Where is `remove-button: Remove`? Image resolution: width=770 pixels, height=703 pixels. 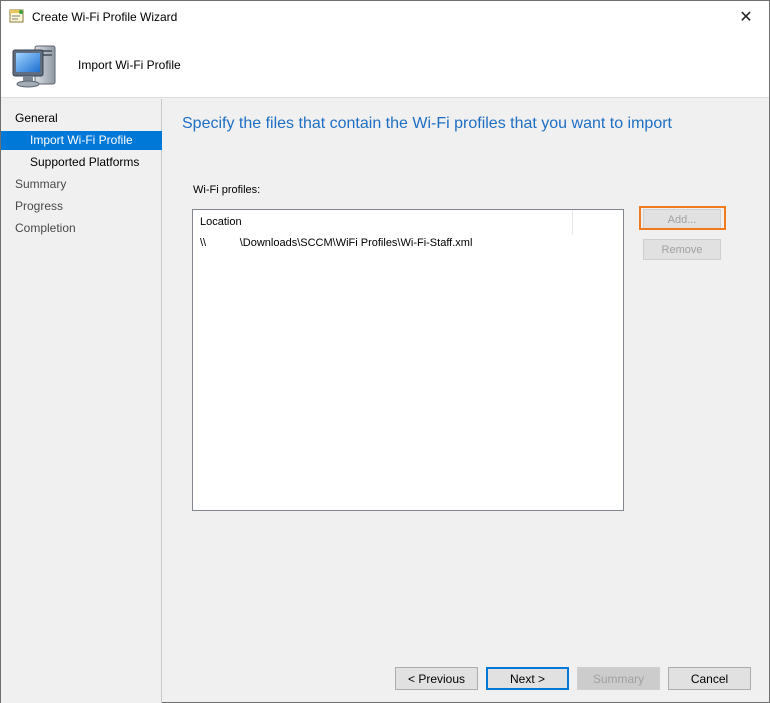 remove-button: Remove is located at coordinates (682, 249).